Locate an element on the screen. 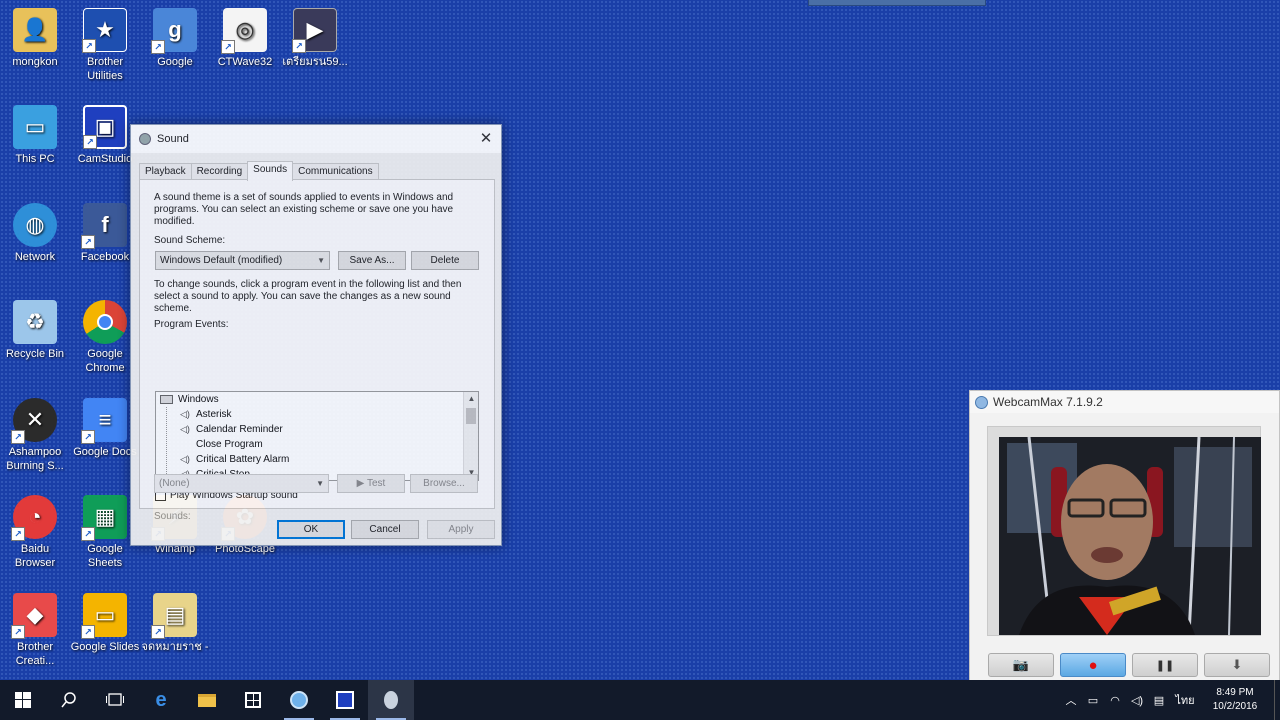  clock-date: 10/2/2016 is located at coordinates (1235, 706).